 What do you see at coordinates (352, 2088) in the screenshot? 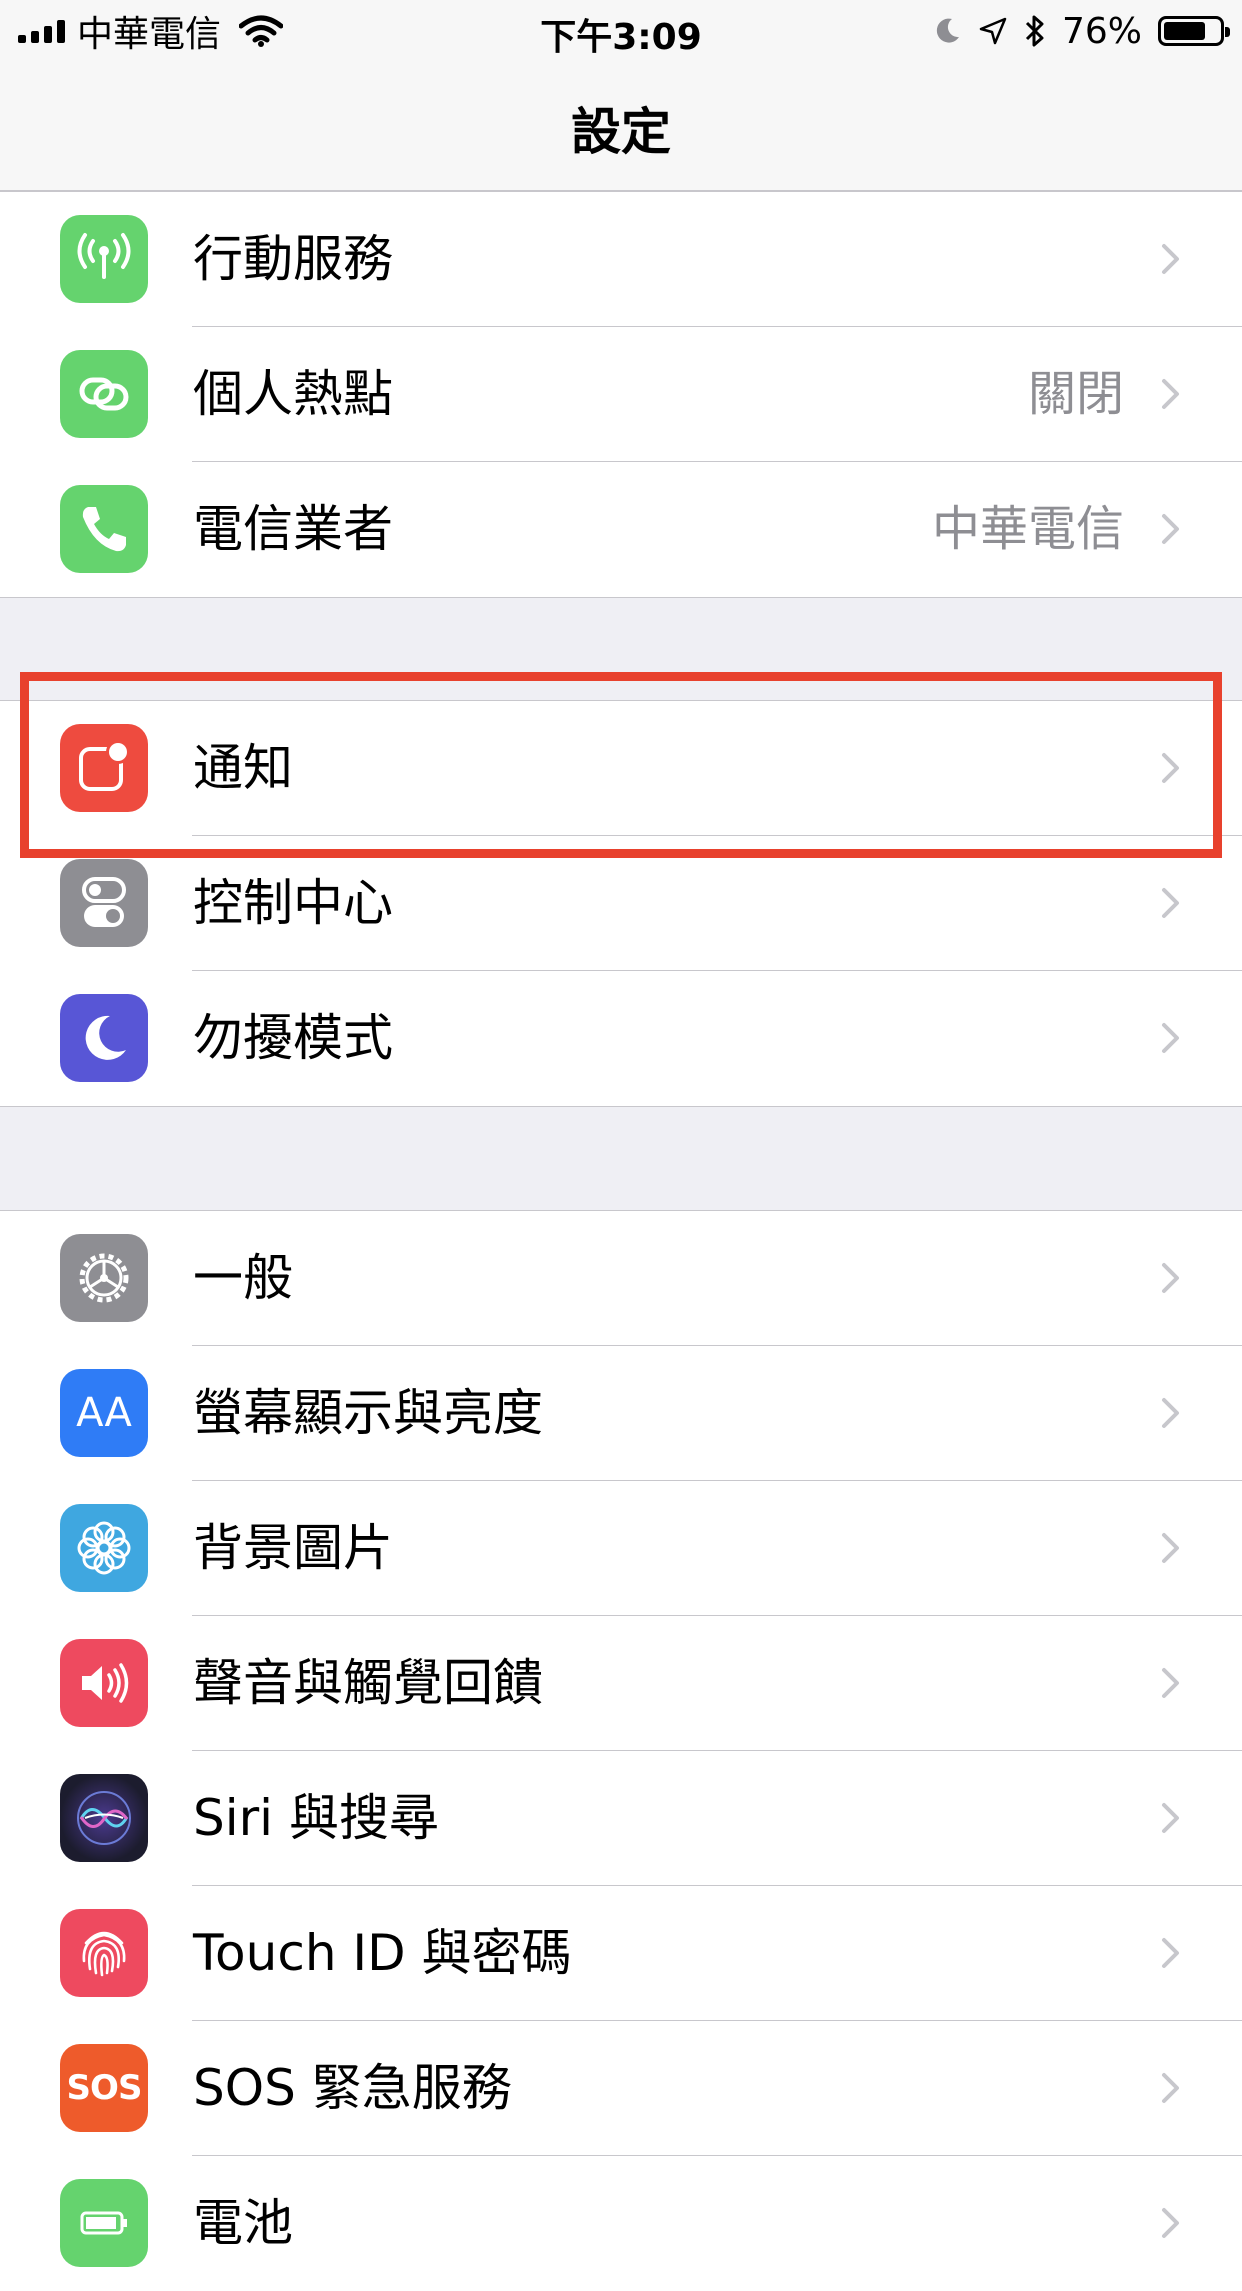
I see `settings-row-label: SOS 緊急服務` at bounding box center [352, 2088].